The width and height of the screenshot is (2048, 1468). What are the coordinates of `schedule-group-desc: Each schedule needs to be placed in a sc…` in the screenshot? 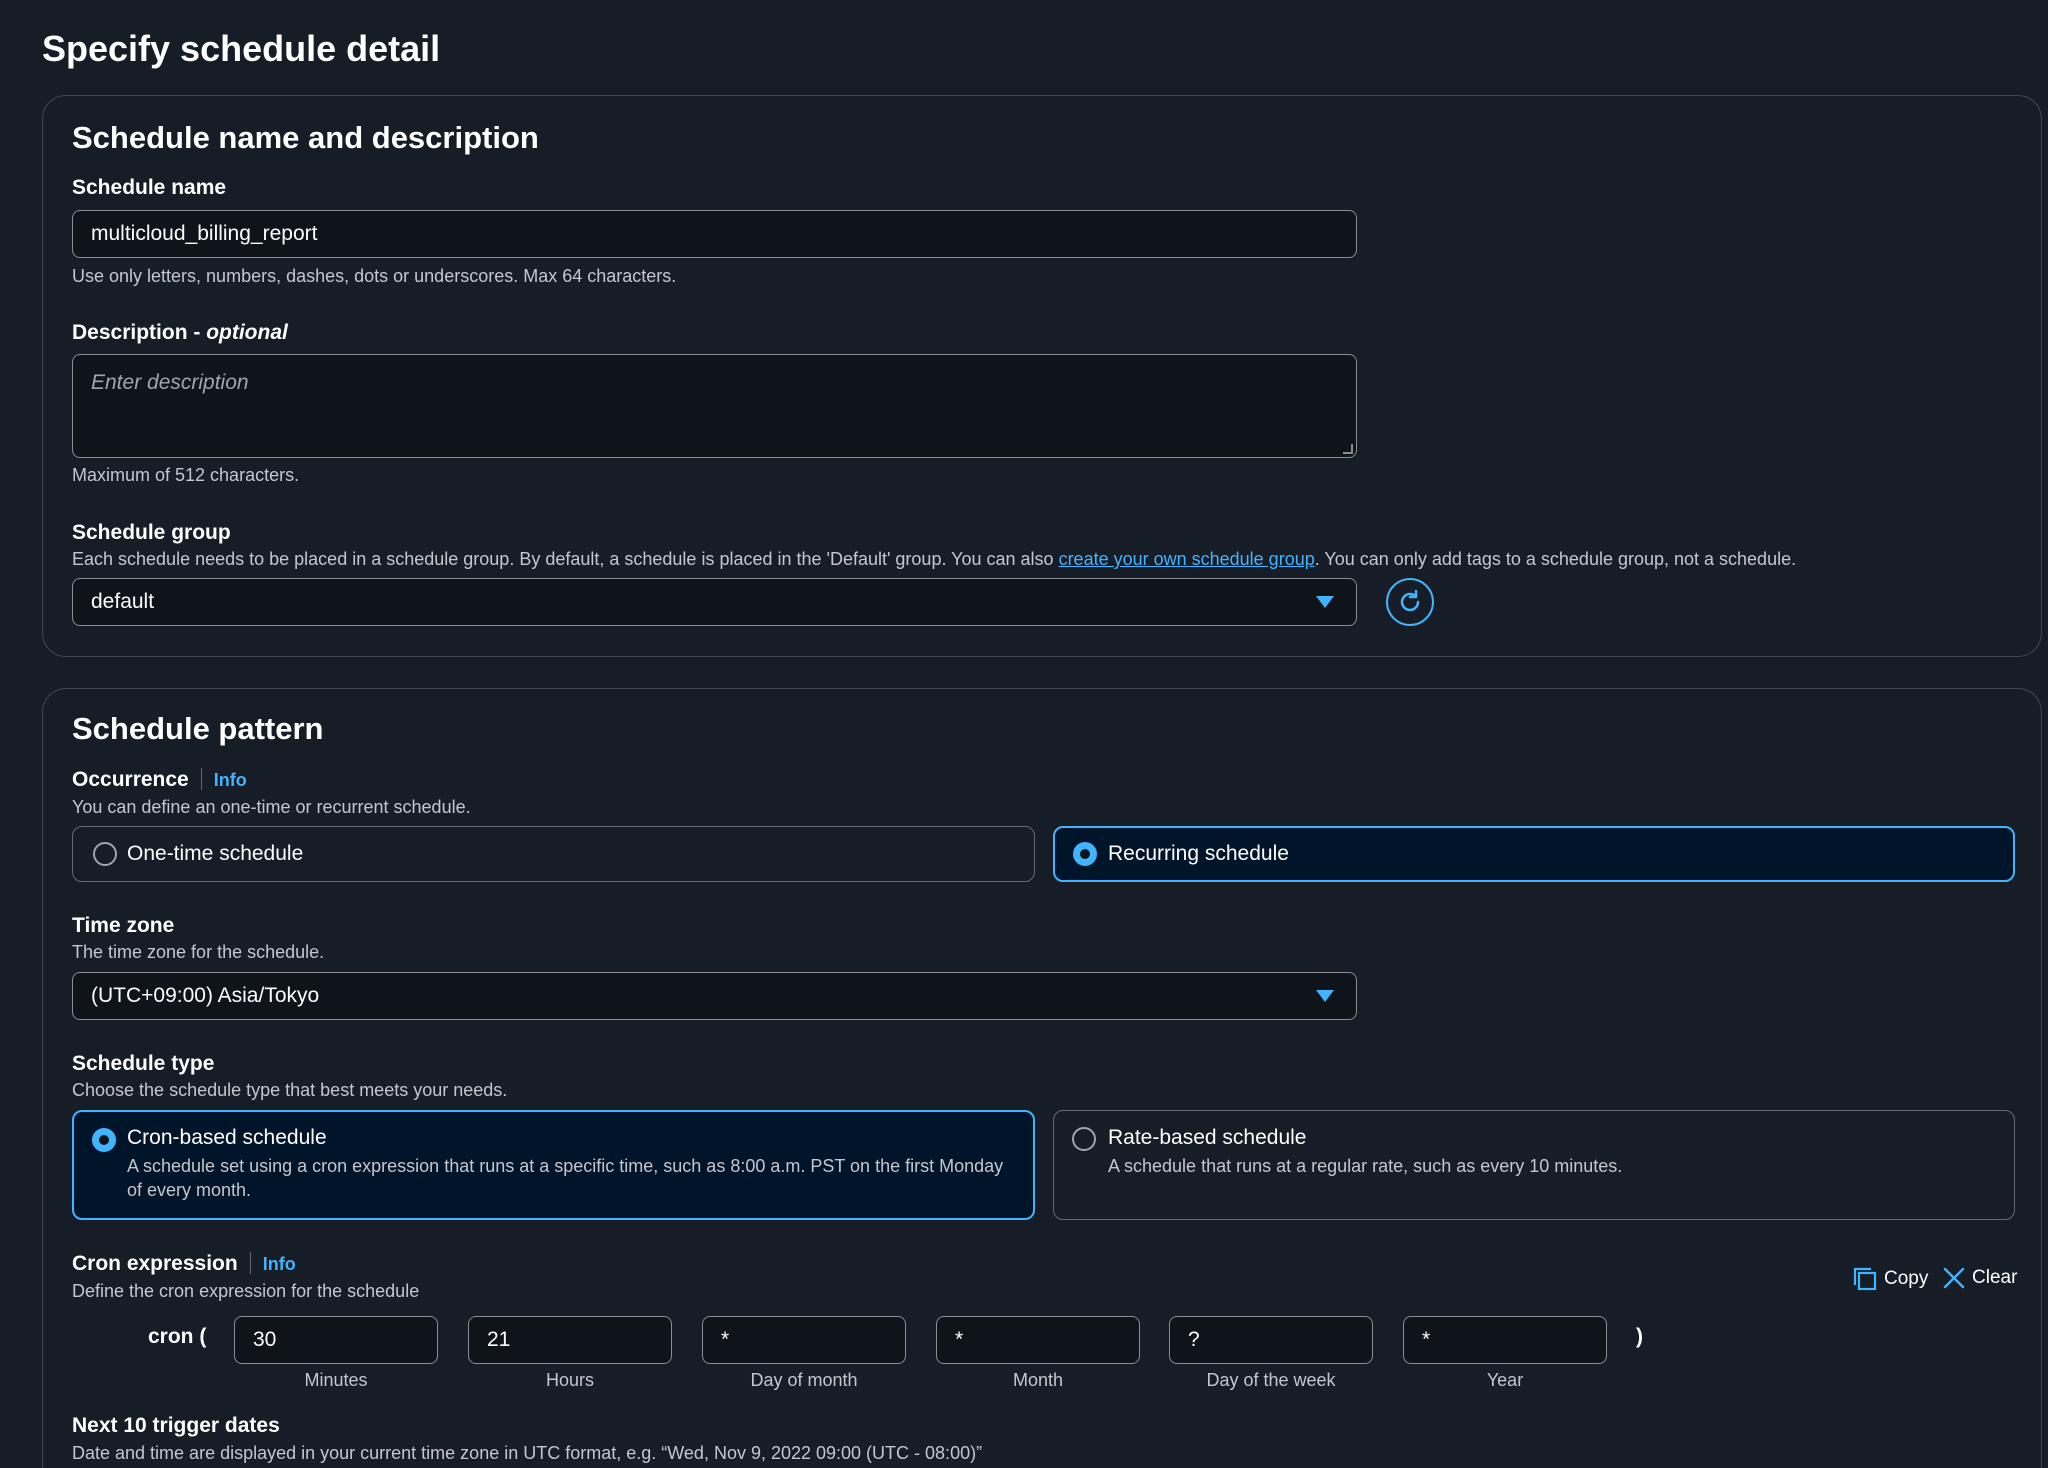 It's located at (934, 559).